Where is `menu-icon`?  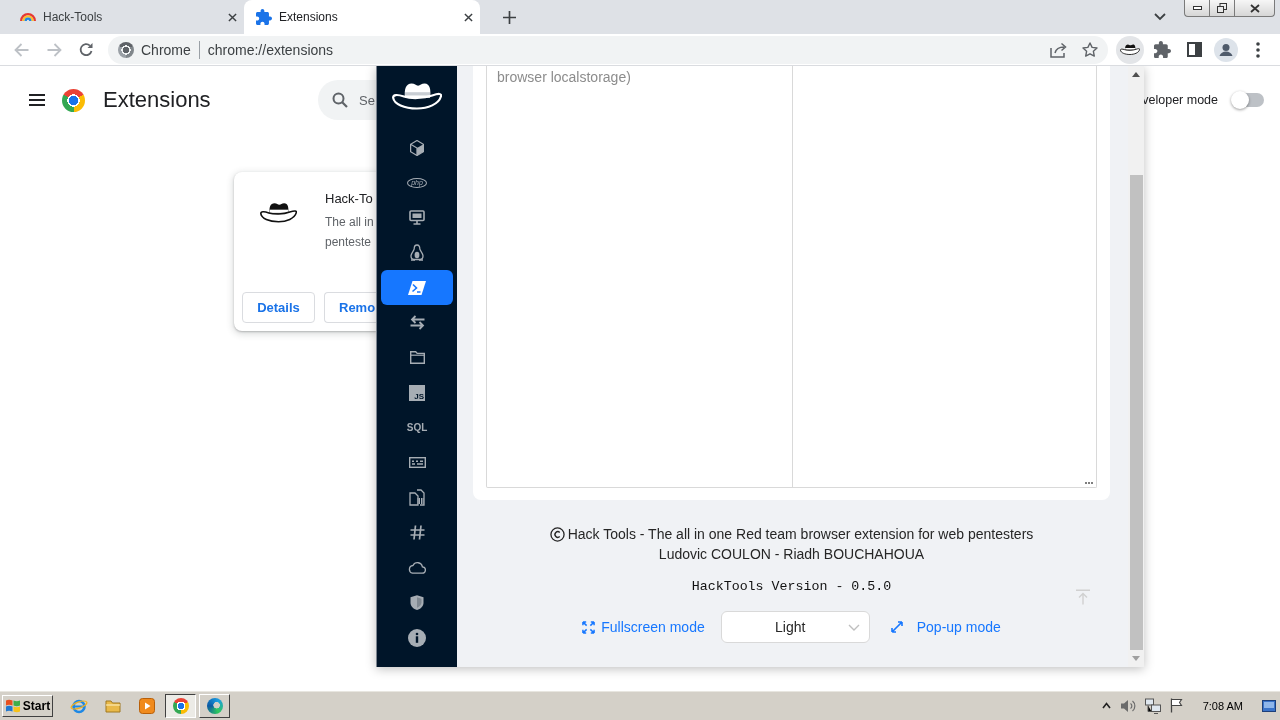
menu-icon is located at coordinates (37, 100).